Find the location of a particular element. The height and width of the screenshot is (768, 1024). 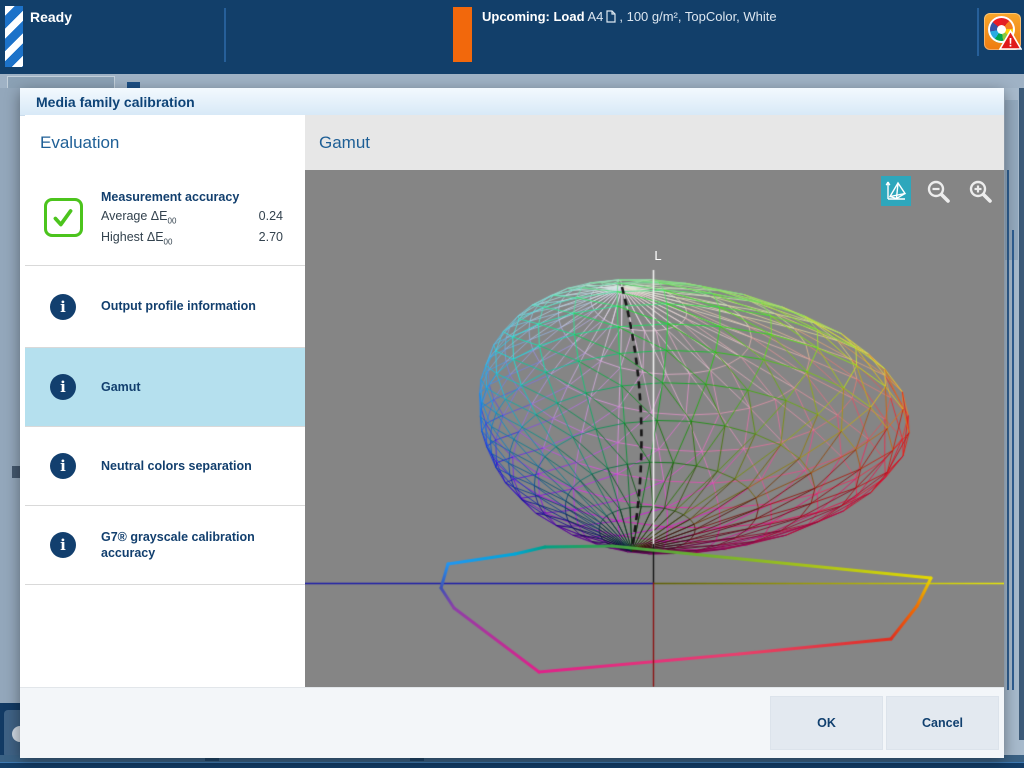

paper-portrait-icon is located at coordinates (611, 16).